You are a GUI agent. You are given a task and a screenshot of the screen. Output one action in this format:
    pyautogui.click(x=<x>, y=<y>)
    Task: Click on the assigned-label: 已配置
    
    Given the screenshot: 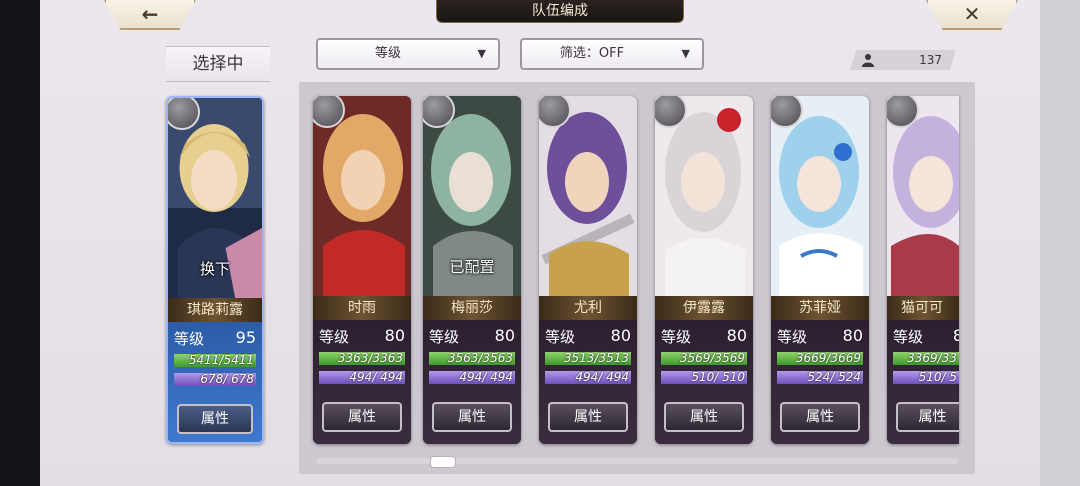 What is the action you would take?
    pyautogui.click(x=472, y=267)
    